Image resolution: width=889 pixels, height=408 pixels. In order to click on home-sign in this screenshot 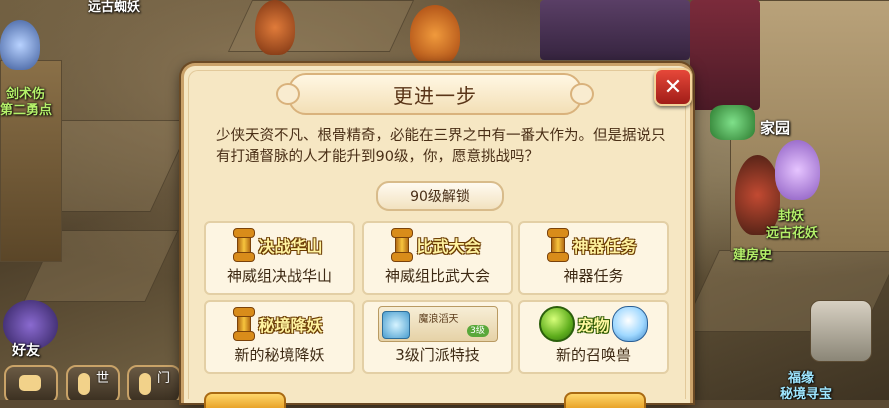, I will do `click(732, 122)`.